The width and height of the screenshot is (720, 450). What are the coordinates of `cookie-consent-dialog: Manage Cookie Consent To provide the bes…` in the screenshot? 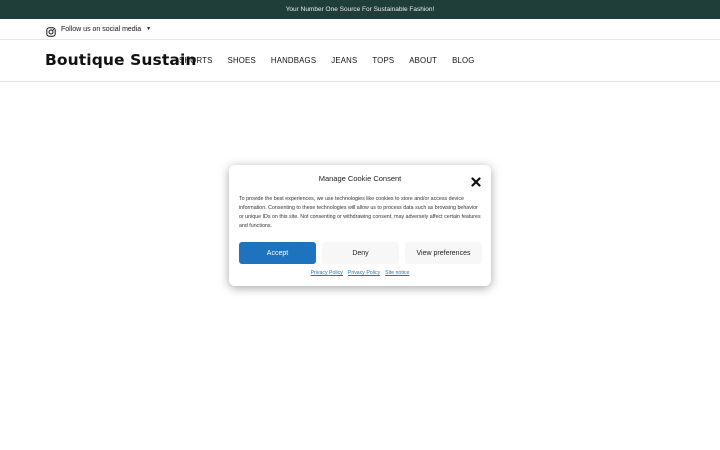 It's located at (360, 225).